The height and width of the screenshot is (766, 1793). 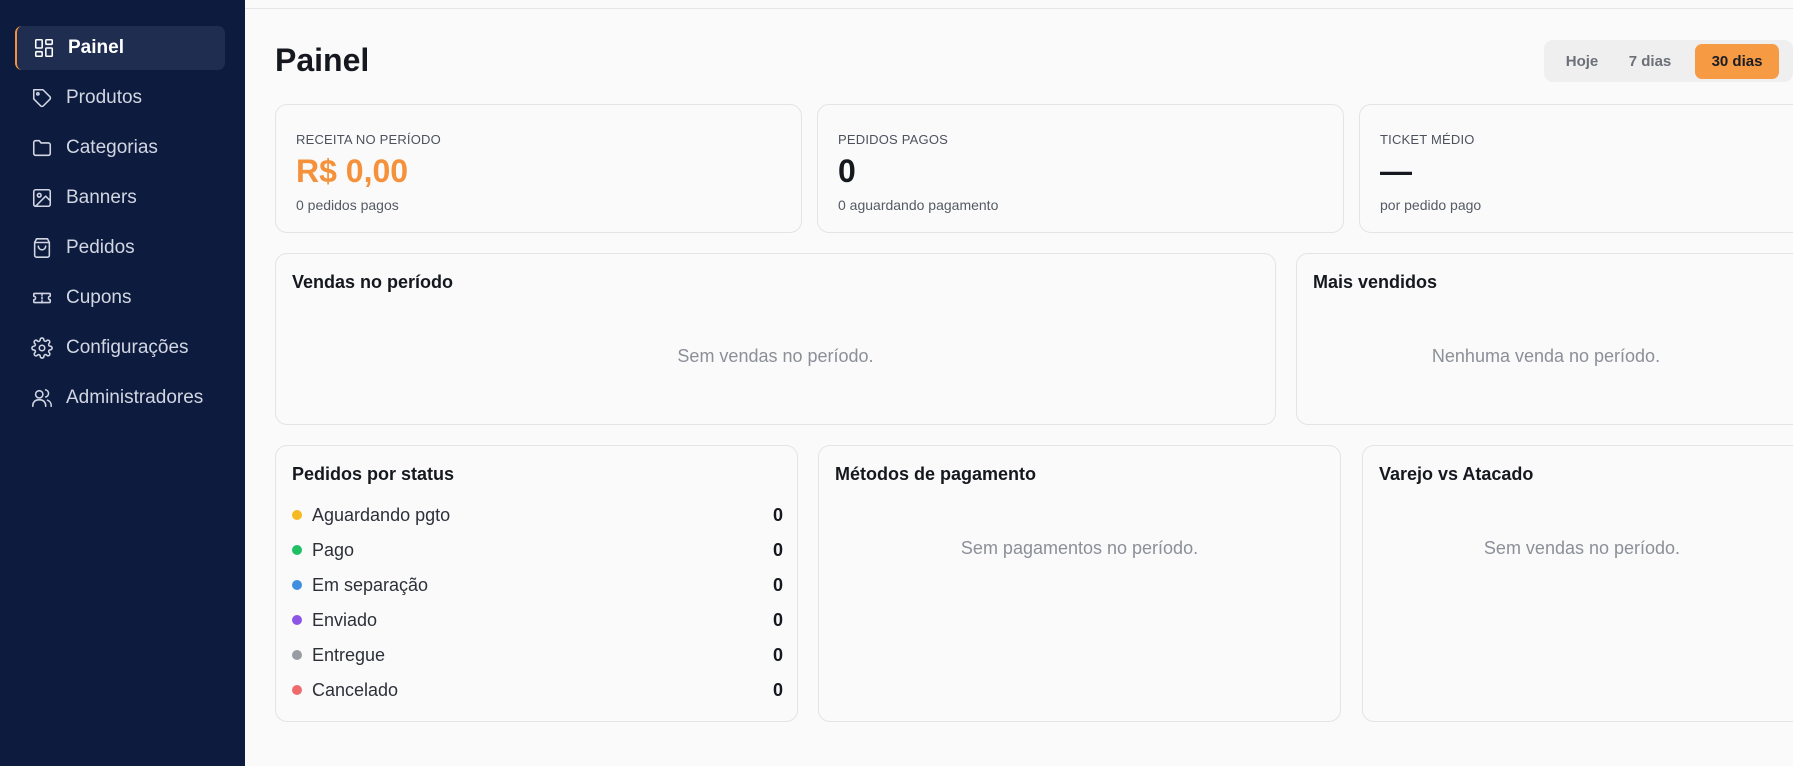 What do you see at coordinates (42, 348) in the screenshot?
I see `gear-icon` at bounding box center [42, 348].